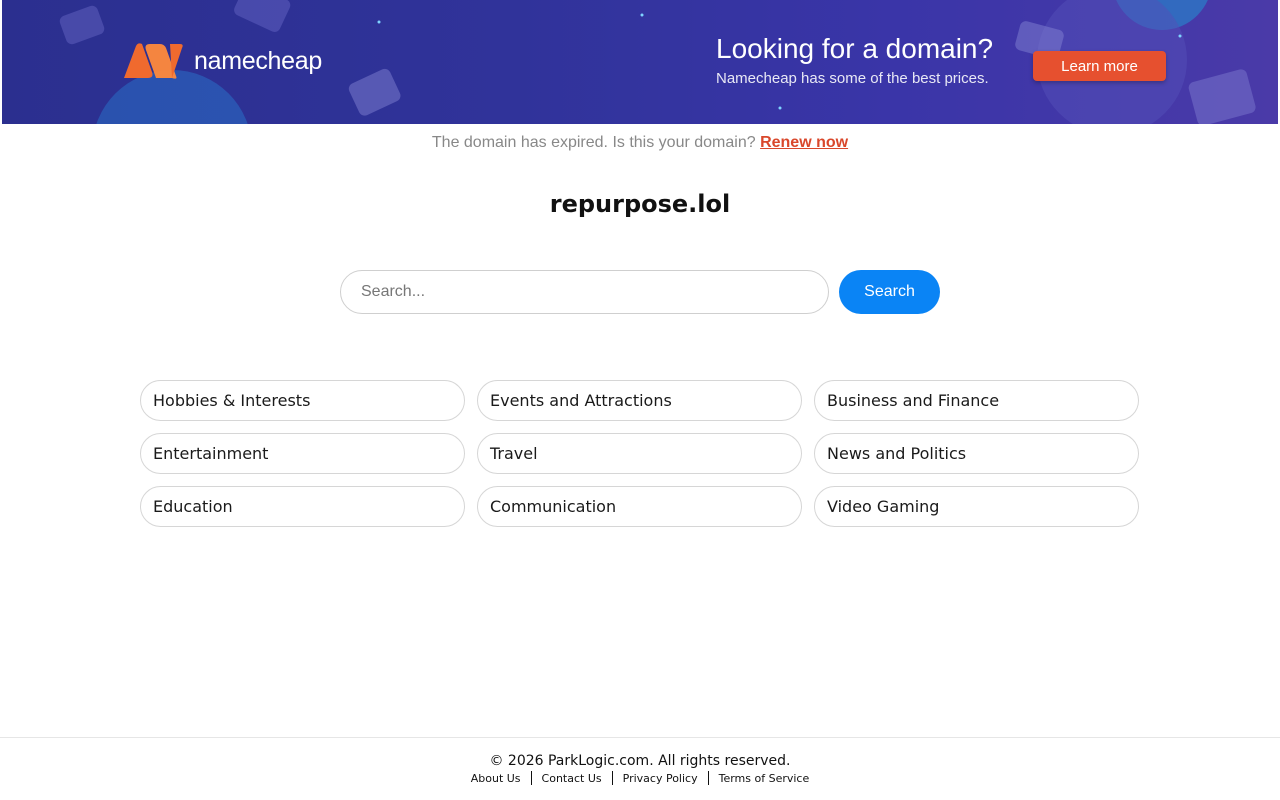 This screenshot has height=800, width=1280. What do you see at coordinates (639, 506) in the screenshot?
I see `category-link: Communication` at bounding box center [639, 506].